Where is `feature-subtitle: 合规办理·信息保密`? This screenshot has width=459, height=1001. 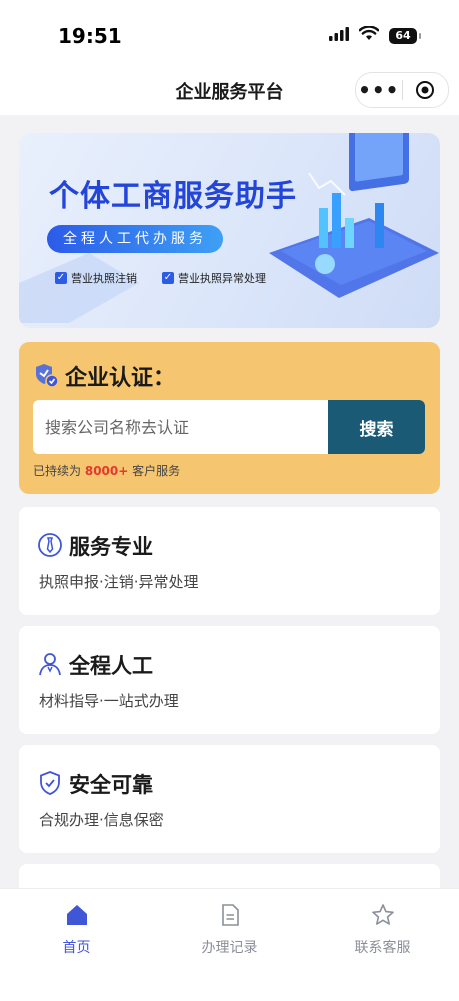 feature-subtitle: 合规办理·信息保密 is located at coordinates (101, 820).